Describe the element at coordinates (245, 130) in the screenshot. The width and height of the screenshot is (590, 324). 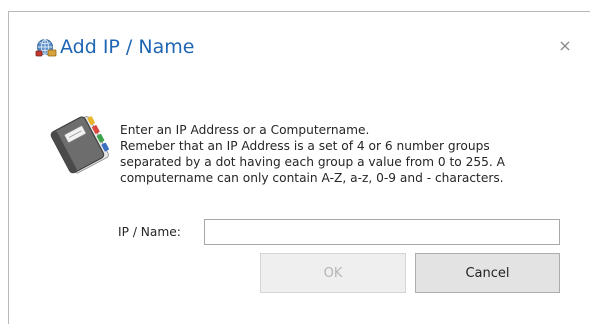
I see `instructions-line: Enter an IP Address or a Computername.` at that location.